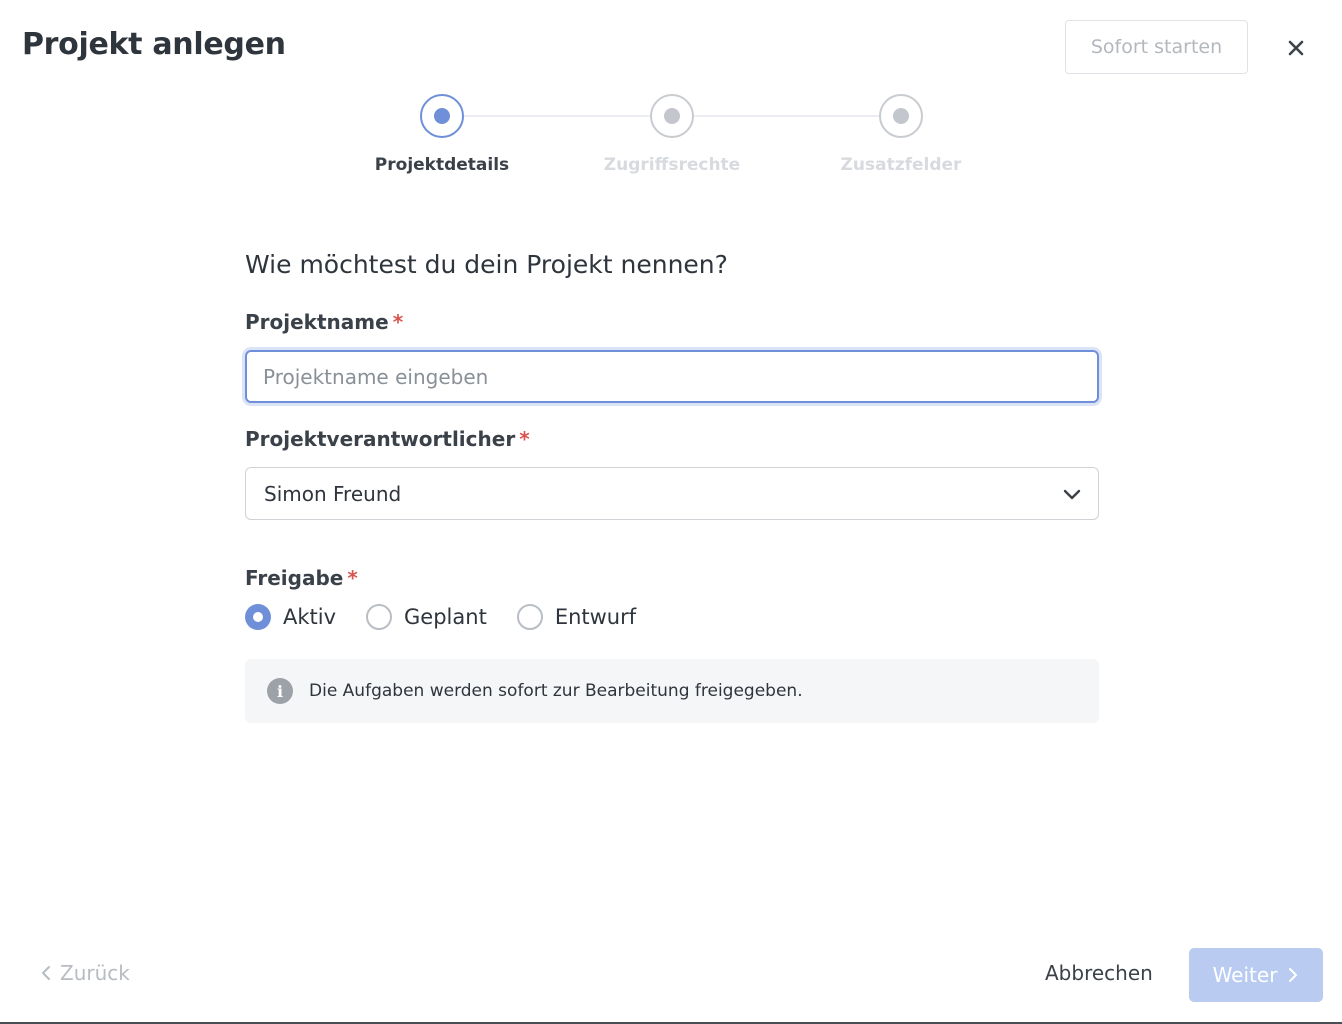 This screenshot has width=1342, height=1024. What do you see at coordinates (1099, 973) in the screenshot?
I see `cancel-button: Abbrechen` at bounding box center [1099, 973].